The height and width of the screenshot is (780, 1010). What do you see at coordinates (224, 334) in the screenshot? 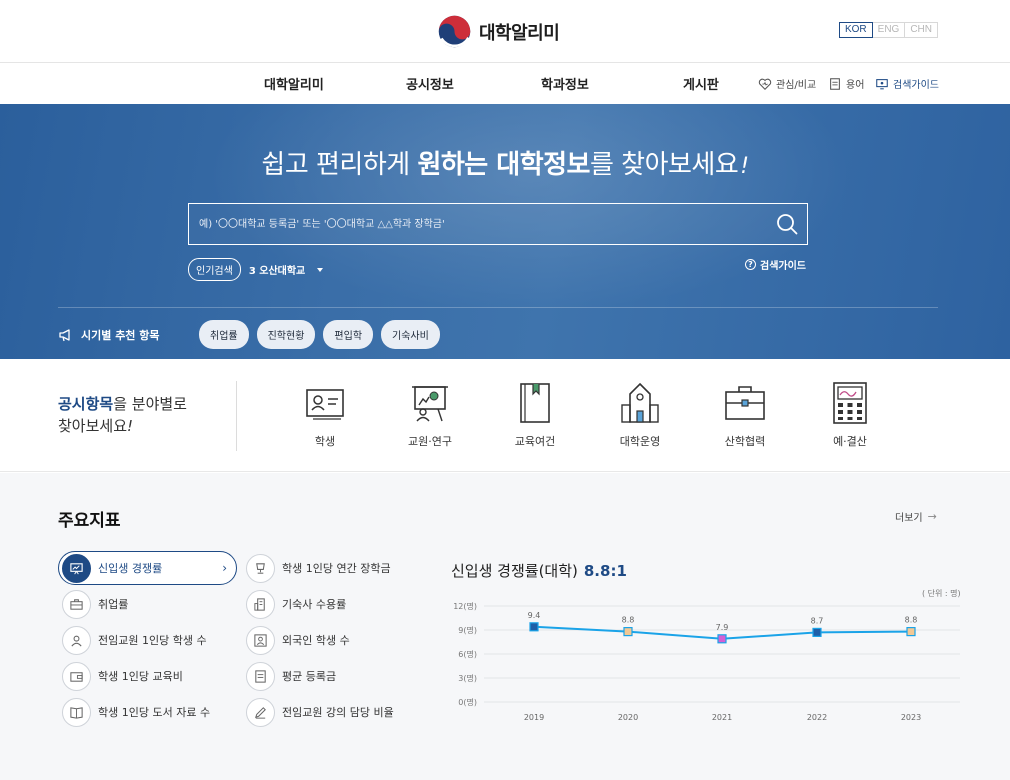
I see `season-chip-employment: 취업률` at bounding box center [224, 334].